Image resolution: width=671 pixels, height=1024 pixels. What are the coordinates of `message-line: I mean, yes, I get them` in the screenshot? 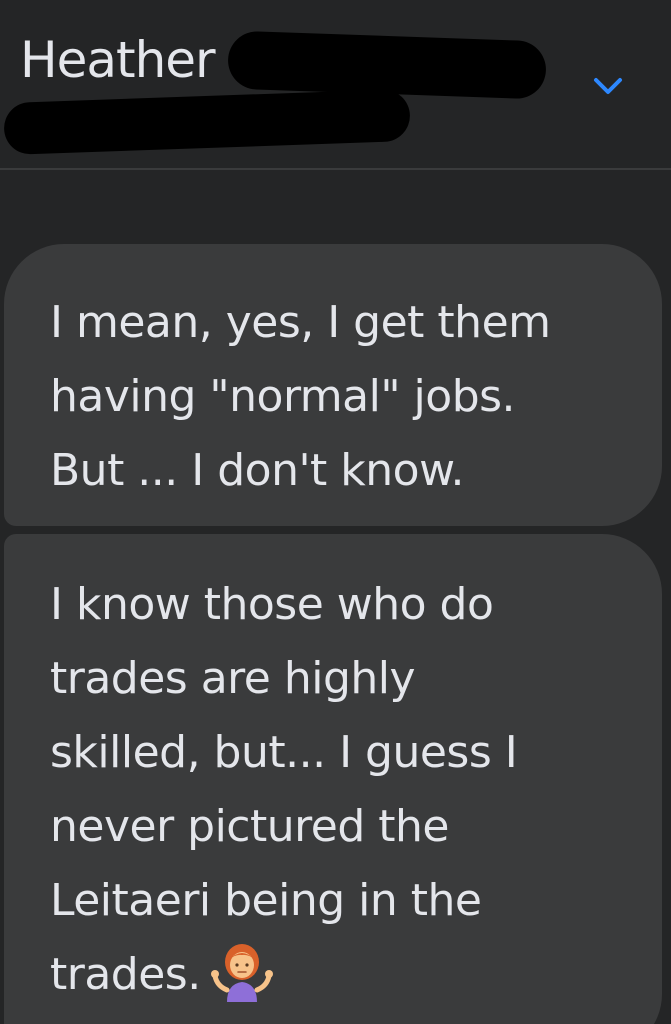 It's located at (300, 322).